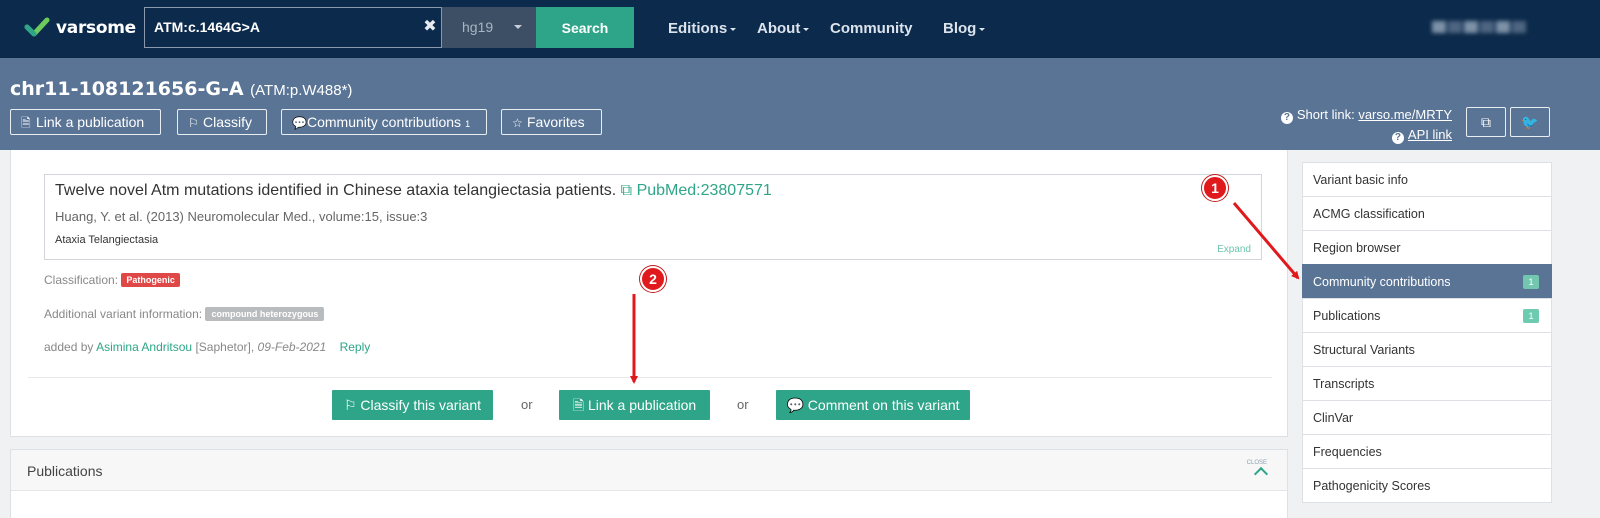  I want to click on nav-about-label: About, so click(779, 28).